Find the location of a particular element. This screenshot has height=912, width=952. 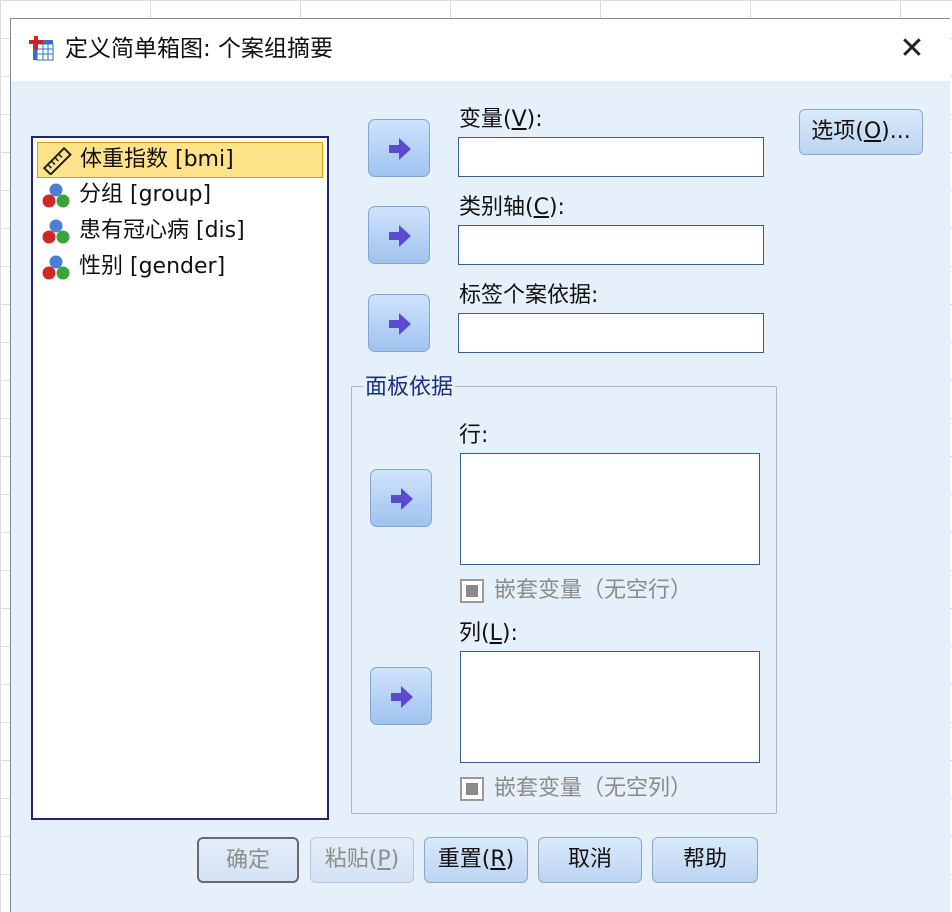

variable-item-gender: 性别 [gender] is located at coordinates (180, 268).